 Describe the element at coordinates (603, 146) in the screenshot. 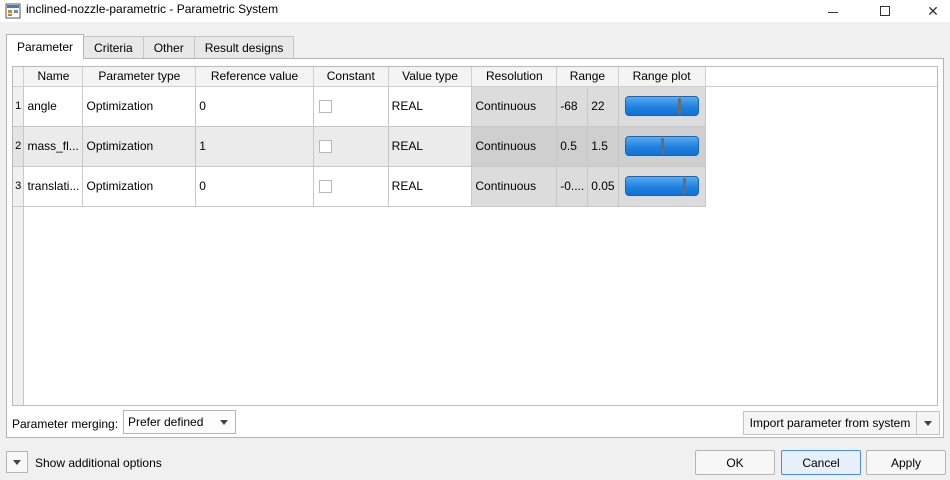

I see `cell-range-max: 1.5` at that location.